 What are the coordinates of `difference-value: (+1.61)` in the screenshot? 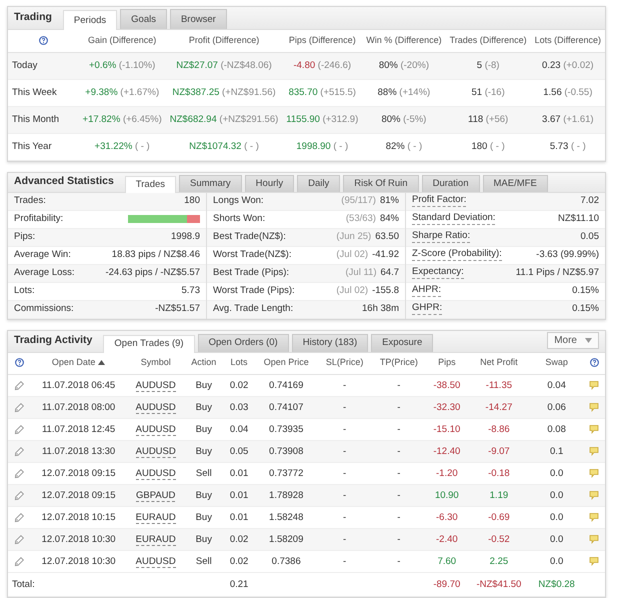 It's located at (578, 119).